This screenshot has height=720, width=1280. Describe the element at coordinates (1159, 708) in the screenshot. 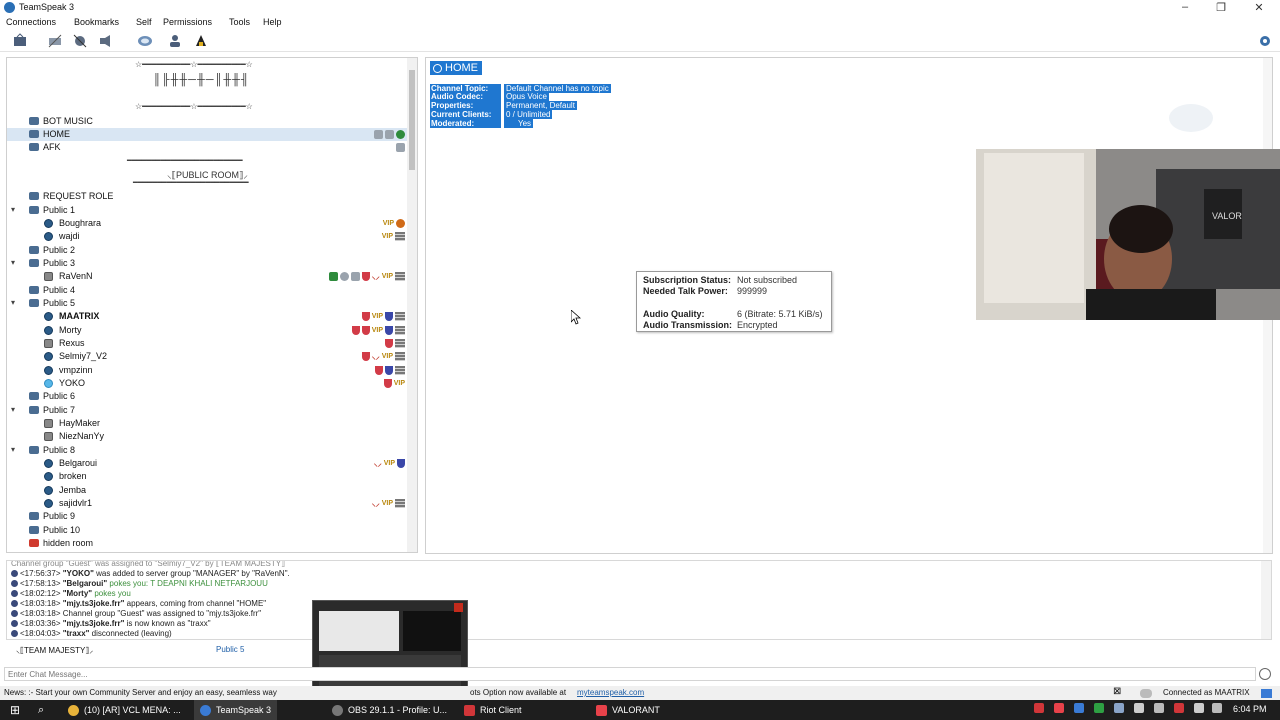

I see `tray-volume-icon` at that location.